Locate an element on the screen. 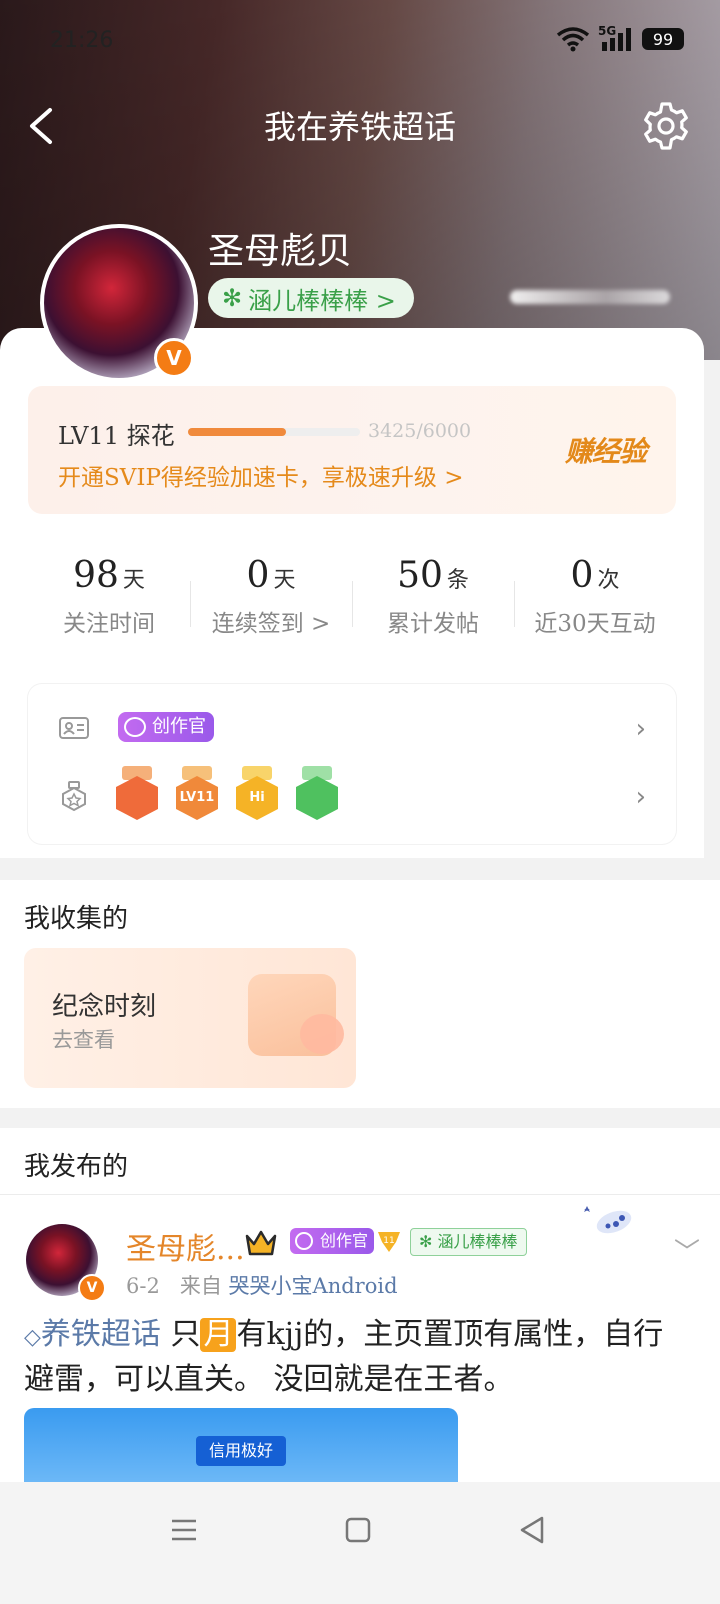 Image resolution: width=720 pixels, height=1604 pixels. level-badge-icon: 11 is located at coordinates (389, 1242).